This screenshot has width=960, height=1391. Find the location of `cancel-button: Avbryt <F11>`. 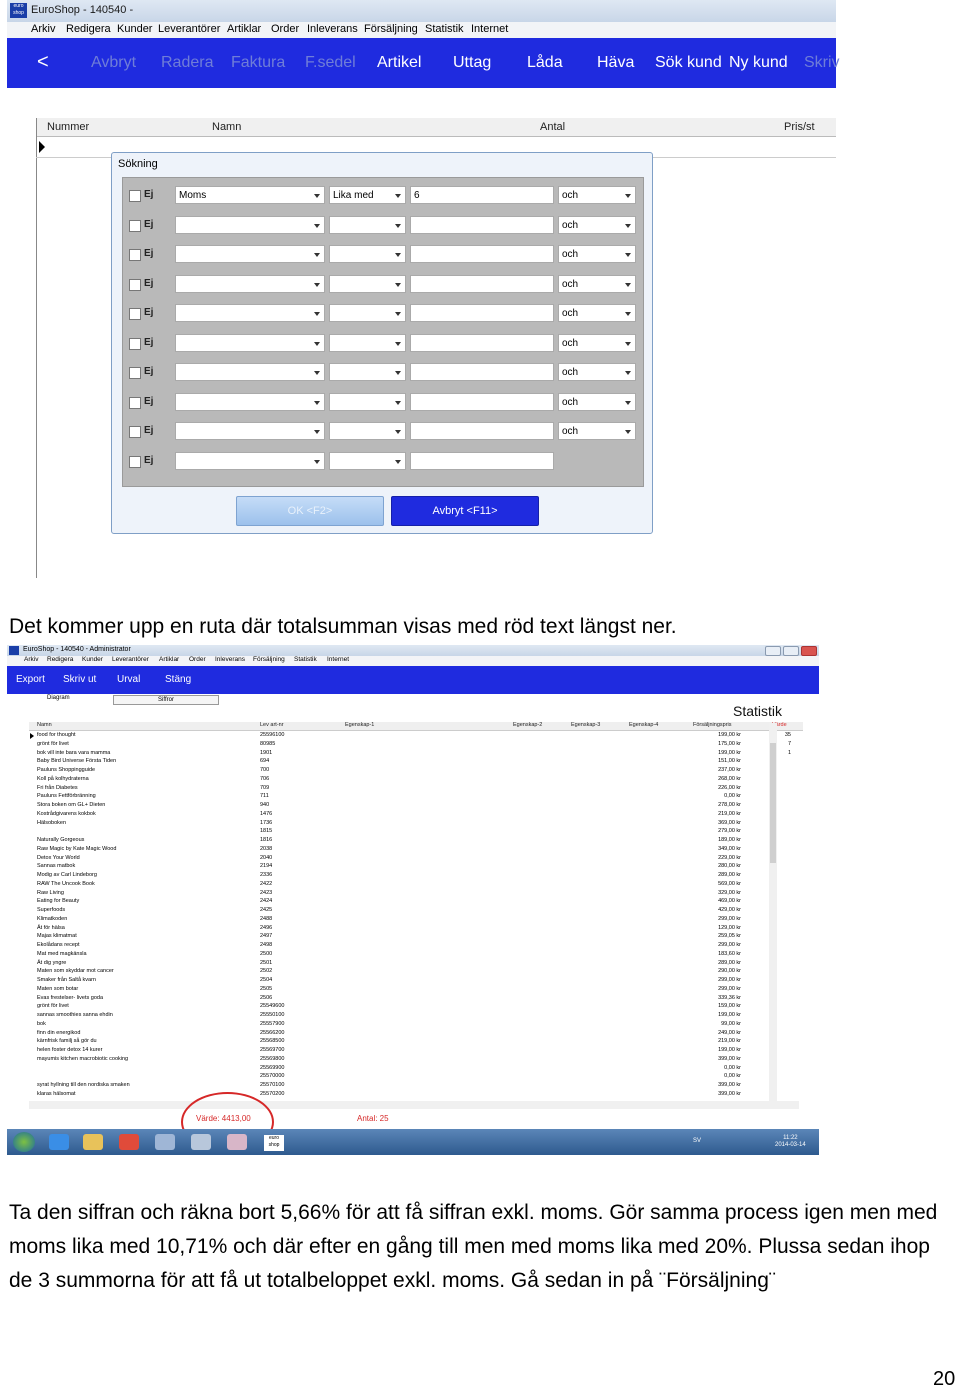

cancel-button: Avbryt <F11> is located at coordinates (465, 511).